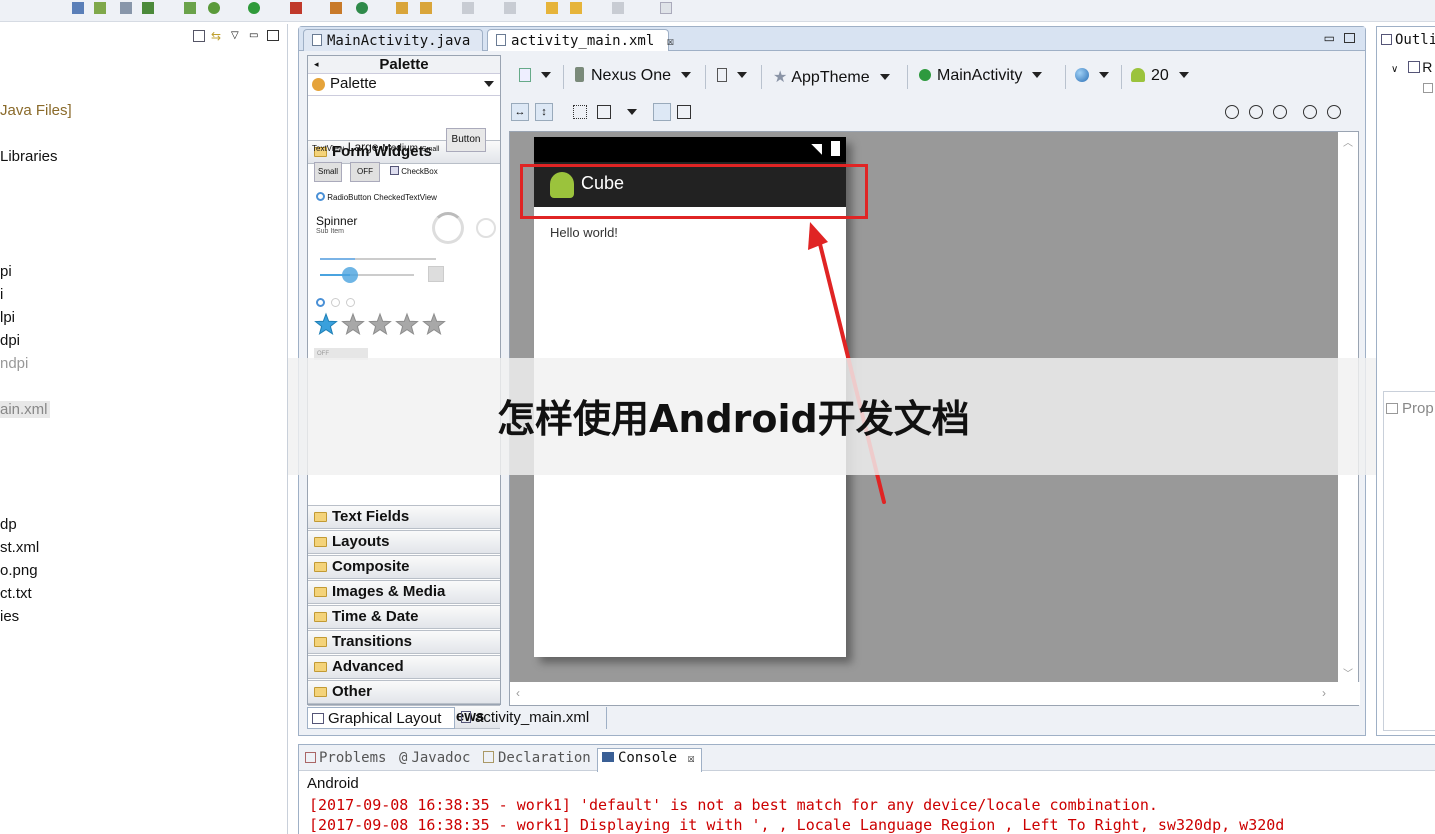 This screenshot has width=1435, height=834. I want to click on widget-progress-horizontal, so click(378, 259).